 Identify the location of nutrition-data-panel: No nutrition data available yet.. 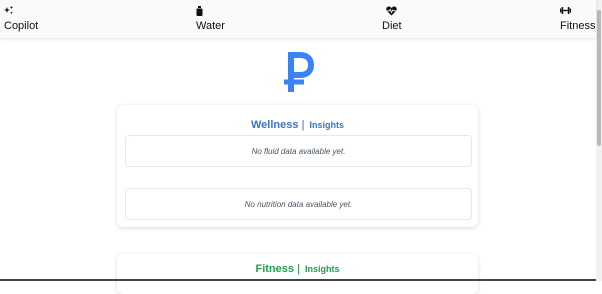
(298, 204).